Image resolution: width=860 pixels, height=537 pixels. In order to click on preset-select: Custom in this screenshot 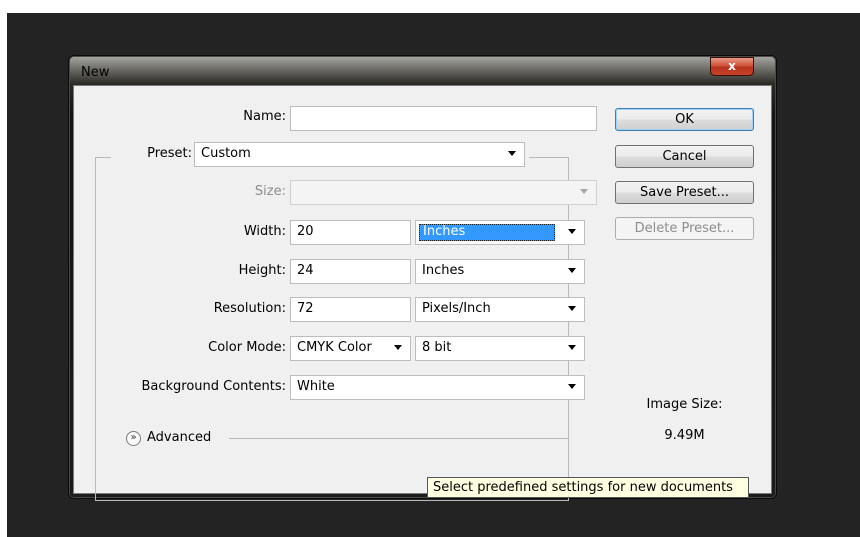, I will do `click(359, 154)`.